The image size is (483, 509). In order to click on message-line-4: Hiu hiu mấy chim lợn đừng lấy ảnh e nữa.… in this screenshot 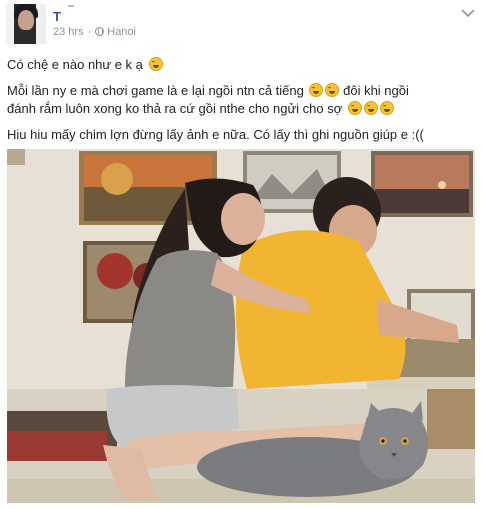, I will do `click(215, 134)`.